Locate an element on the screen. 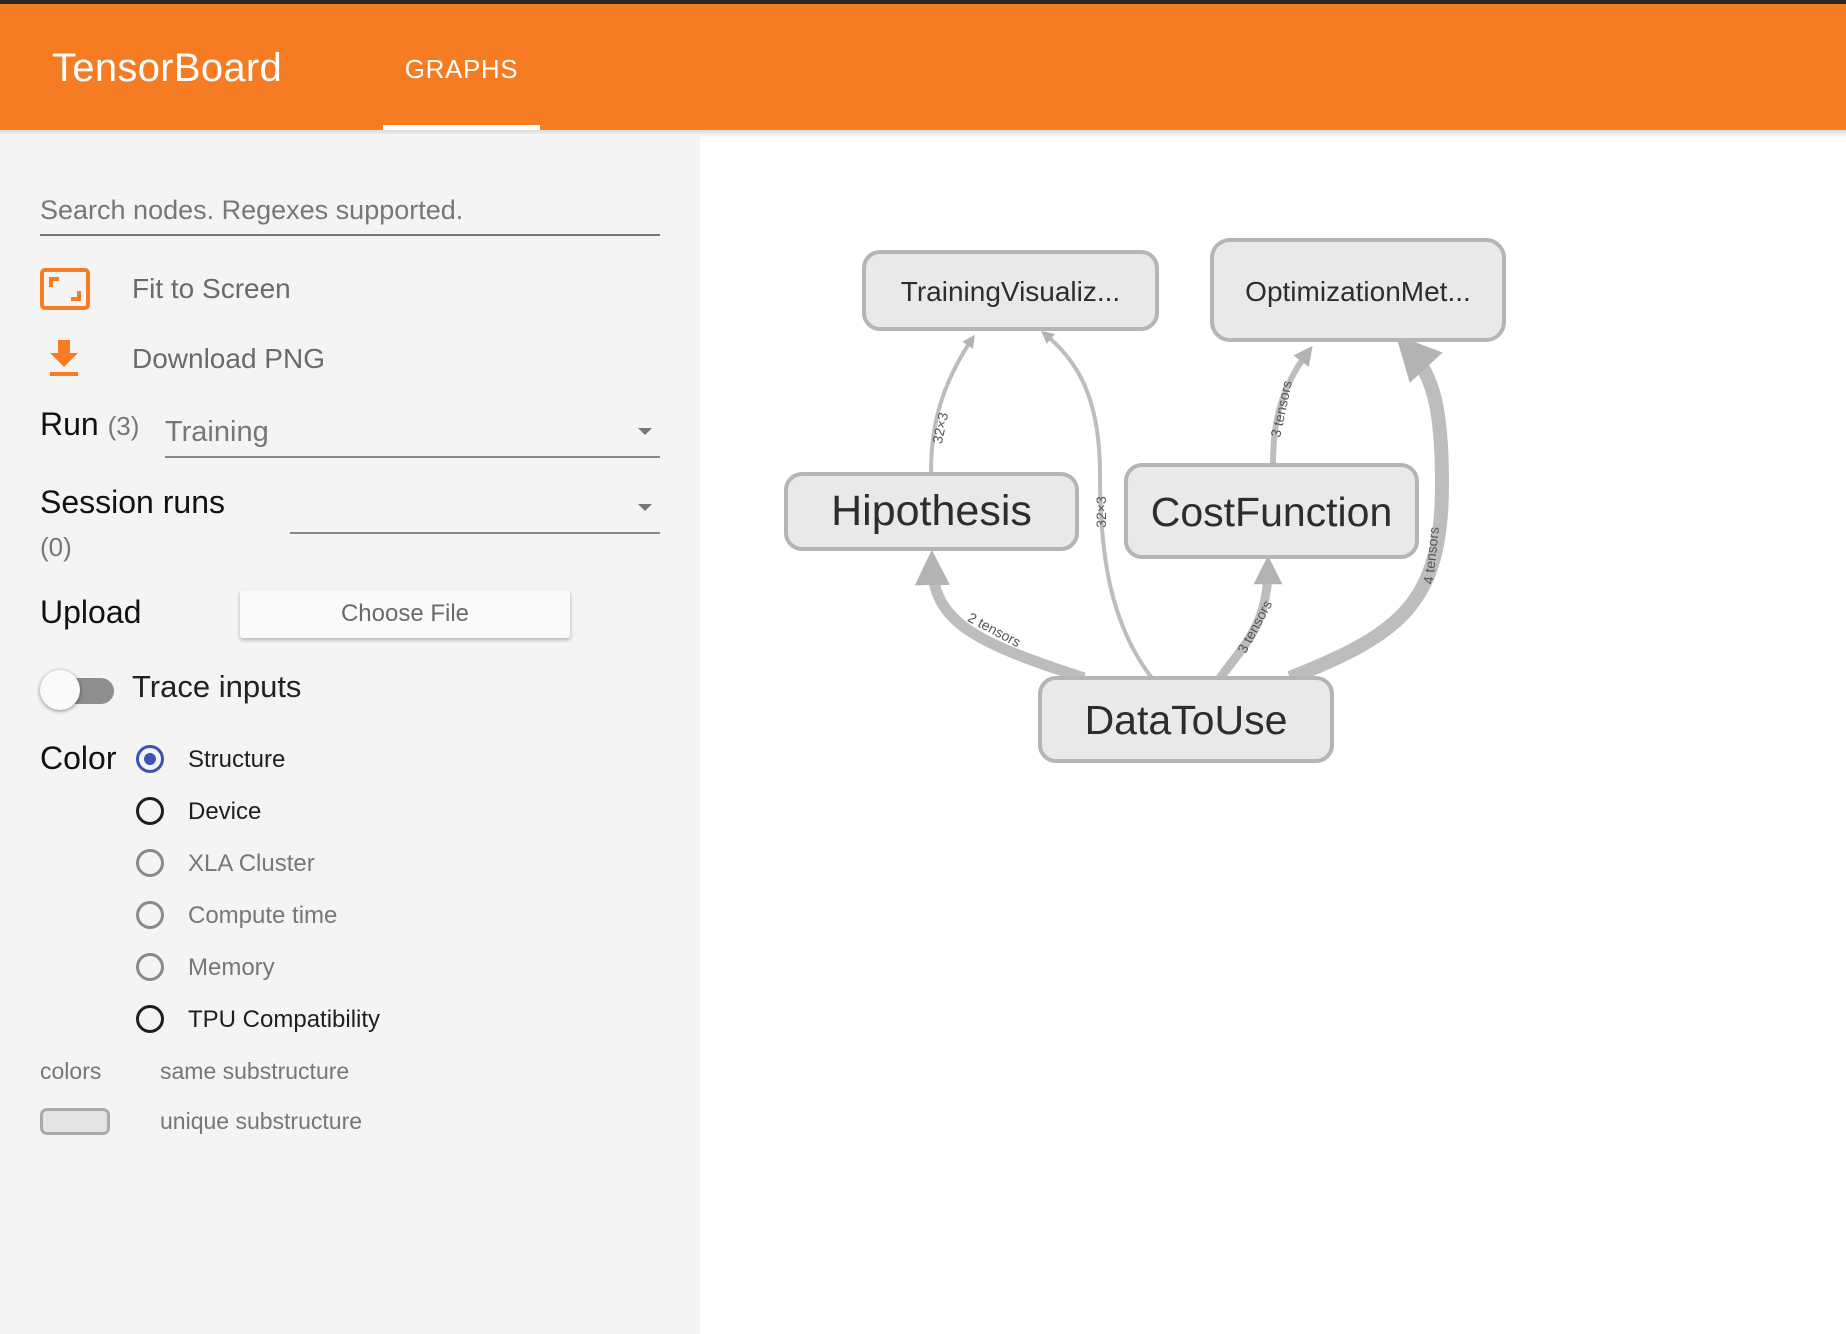  radio-label: Device is located at coordinates (225, 811).